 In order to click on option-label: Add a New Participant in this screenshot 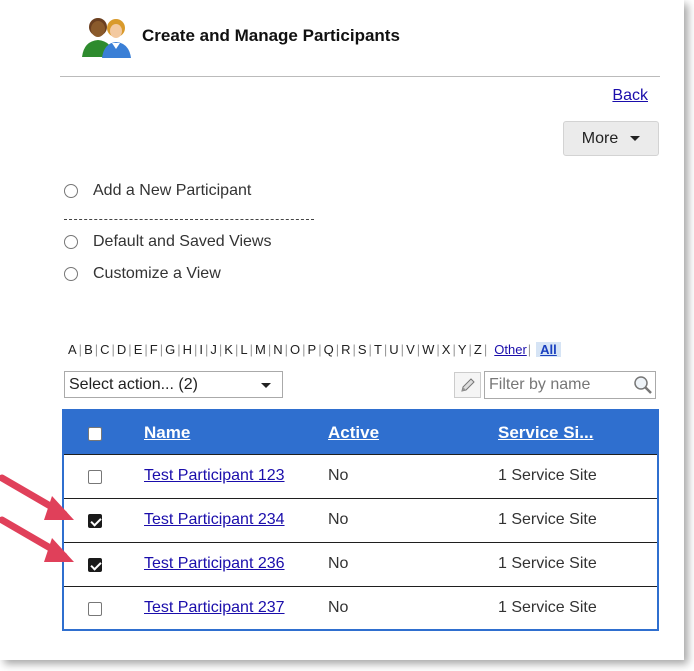, I will do `click(172, 190)`.